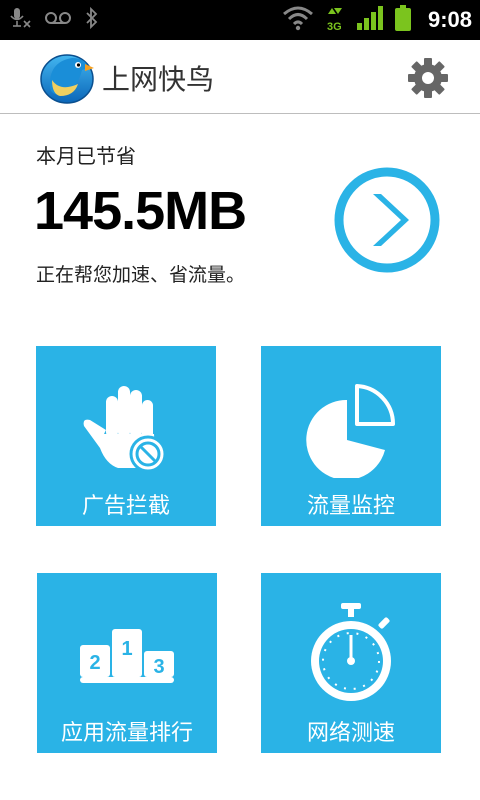 The width and height of the screenshot is (480, 800). What do you see at coordinates (158, 79) in the screenshot?
I see `app-title: 上网快鸟` at bounding box center [158, 79].